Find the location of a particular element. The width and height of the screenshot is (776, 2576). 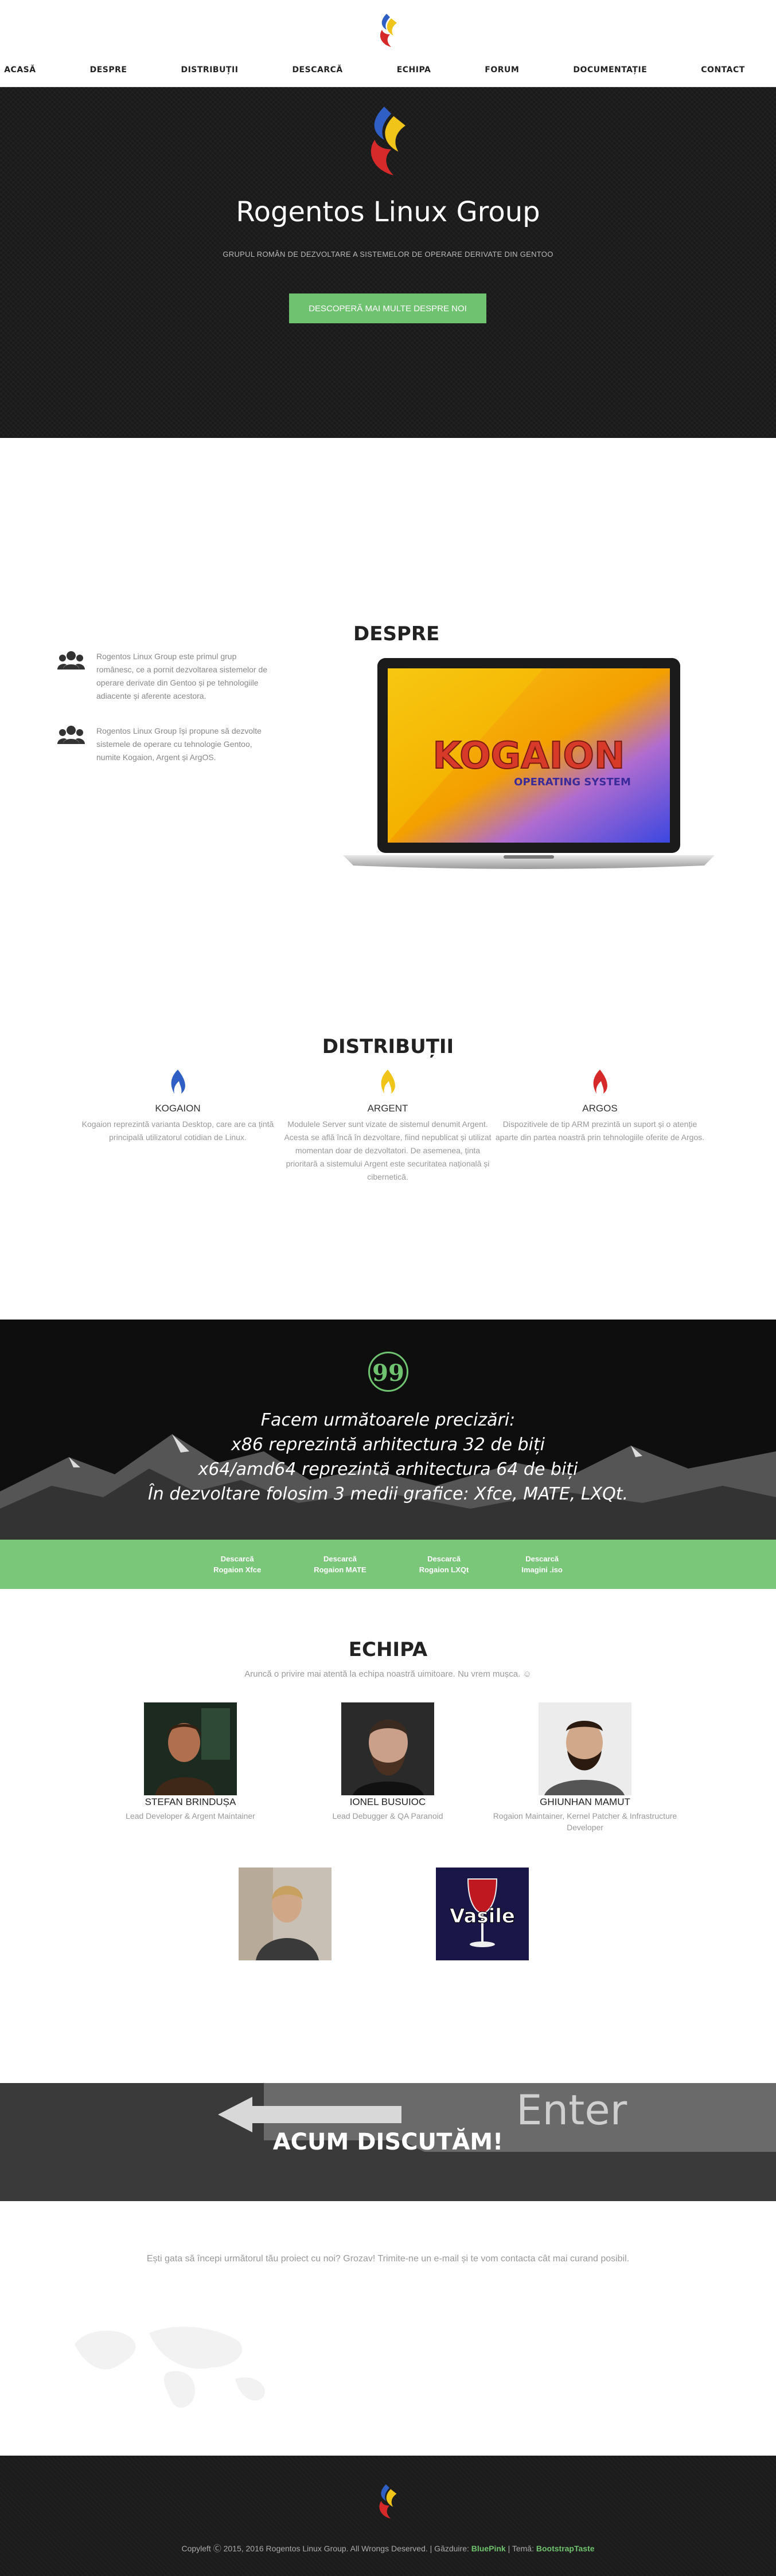

world-map-background is located at coordinates (170, 2367).